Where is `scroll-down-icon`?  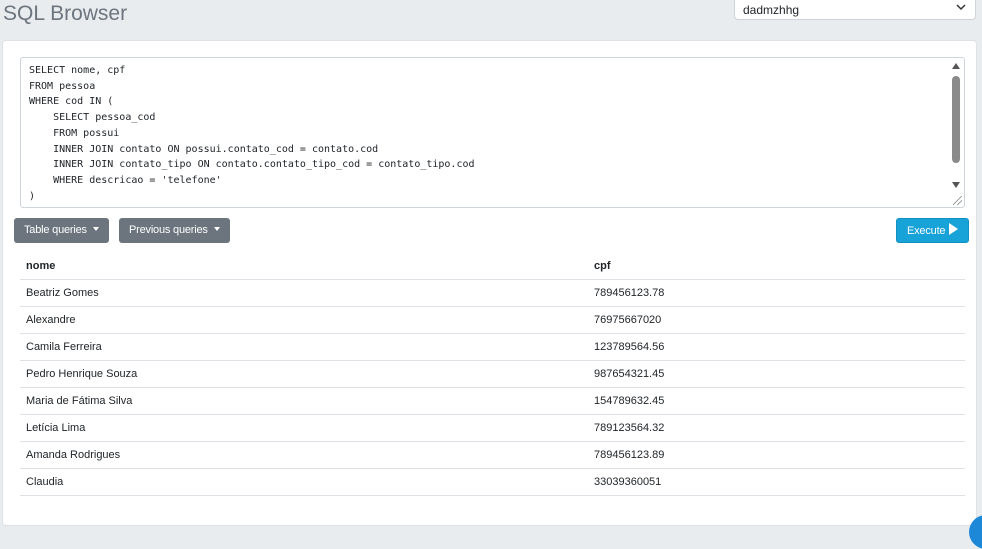 scroll-down-icon is located at coordinates (956, 185).